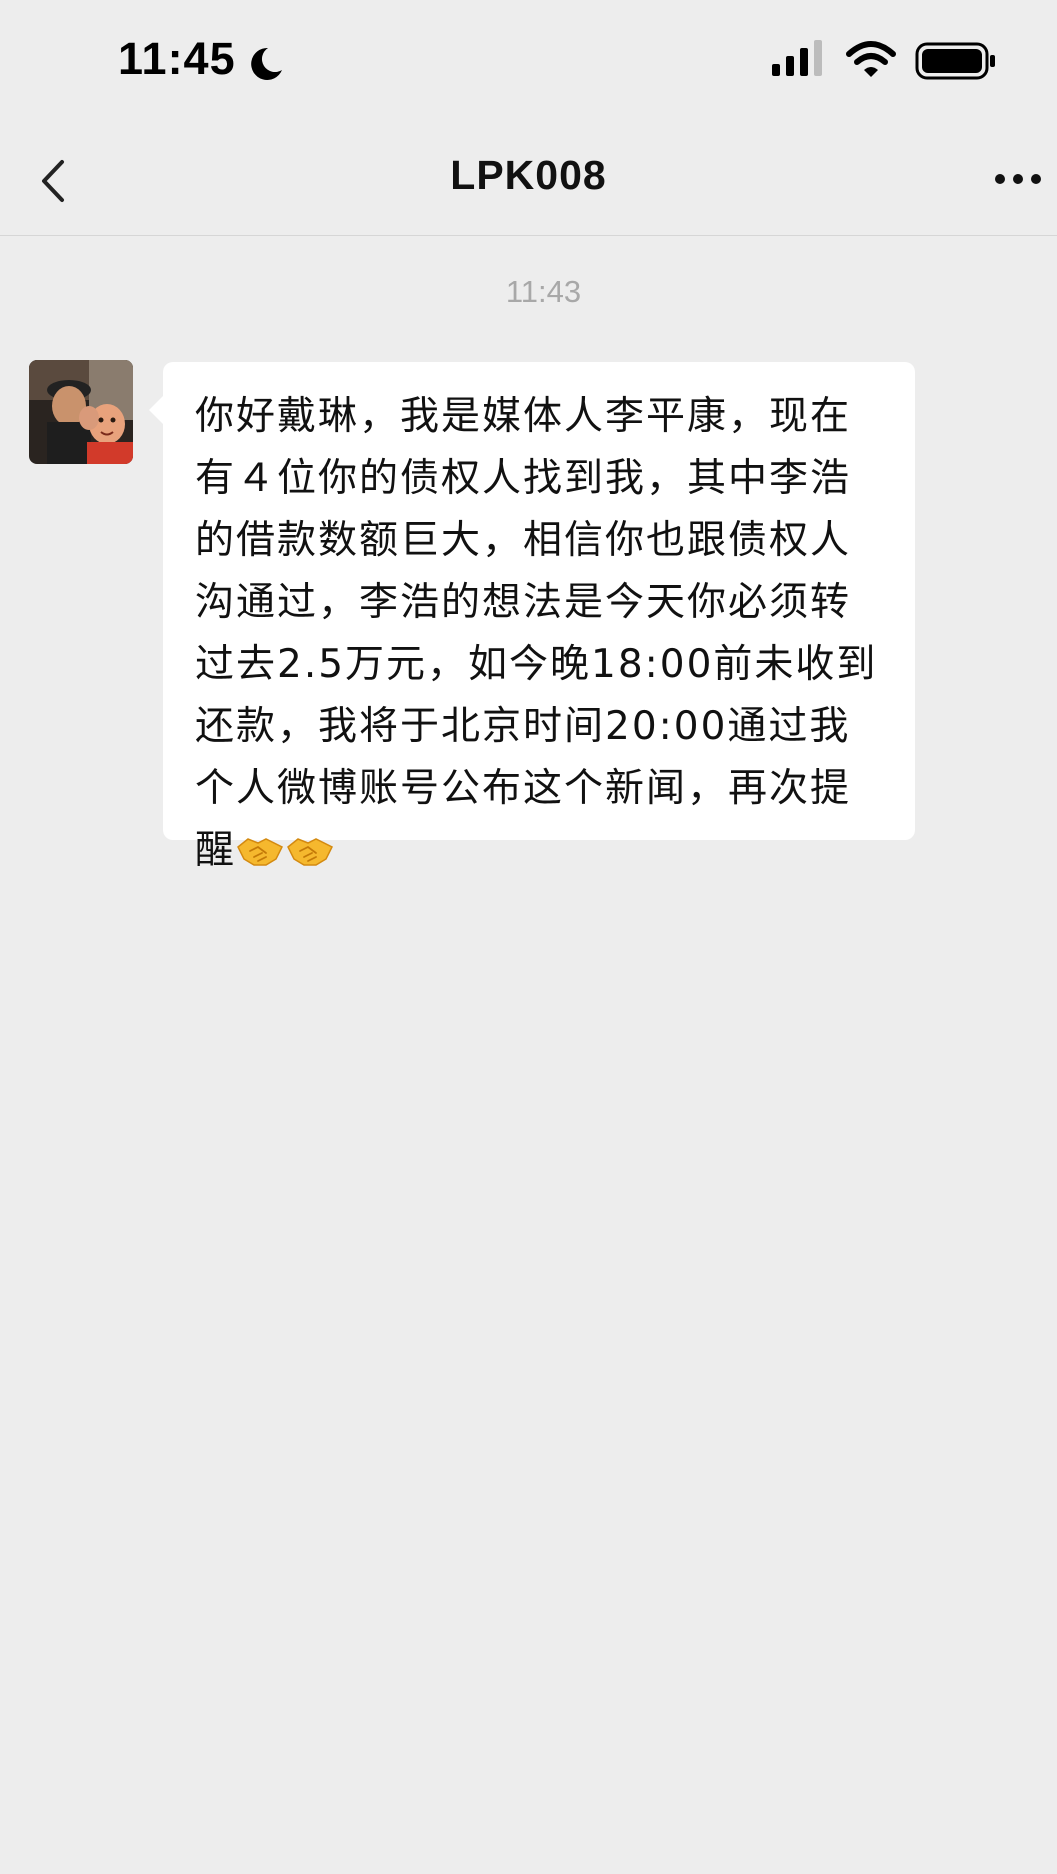 This screenshot has width=1057, height=1874. What do you see at coordinates (797, 58) in the screenshot?
I see `signal-icon` at bounding box center [797, 58].